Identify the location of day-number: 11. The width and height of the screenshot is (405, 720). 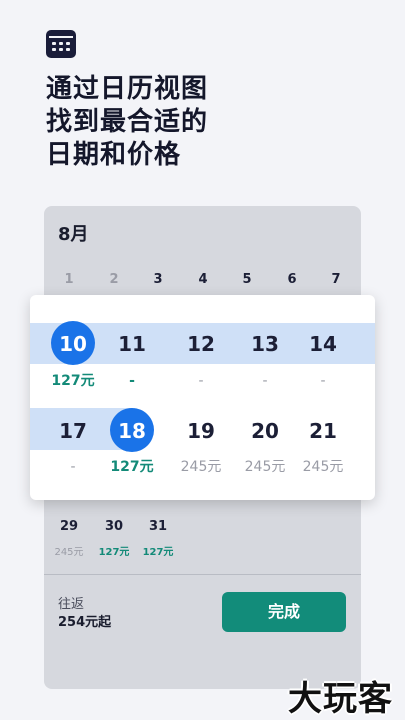
(132, 344).